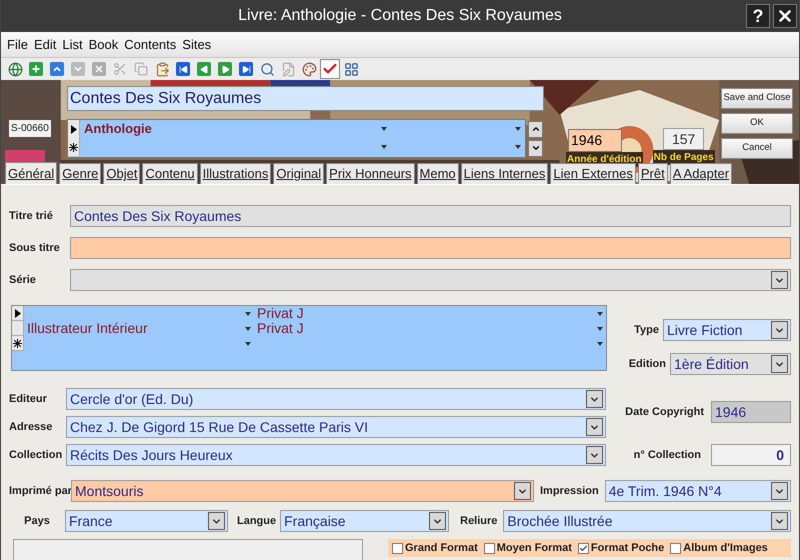 Image resolution: width=800 pixels, height=560 pixels. What do you see at coordinates (305, 98) in the screenshot?
I see `title-field: Contes Des Six Royaumes` at bounding box center [305, 98].